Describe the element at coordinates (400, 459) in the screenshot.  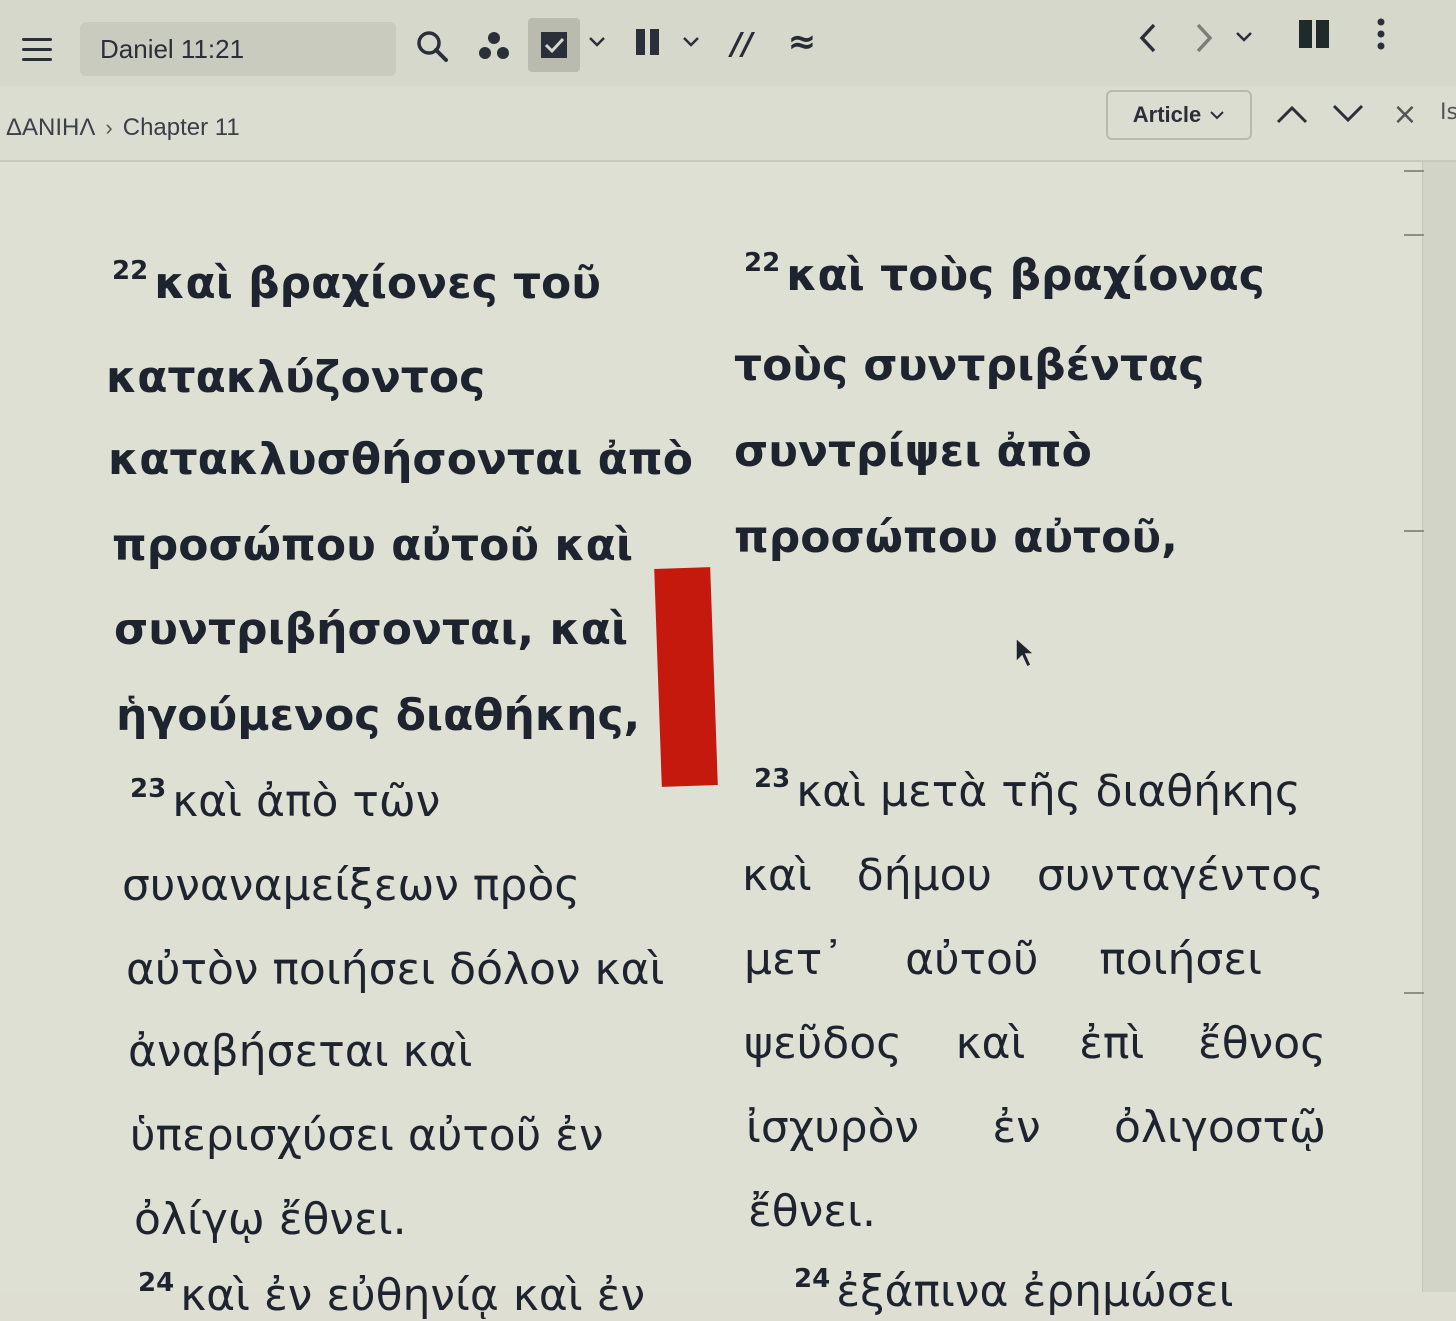
I see `verse-line: κατακλυσθήσονται ἀπὸ` at that location.